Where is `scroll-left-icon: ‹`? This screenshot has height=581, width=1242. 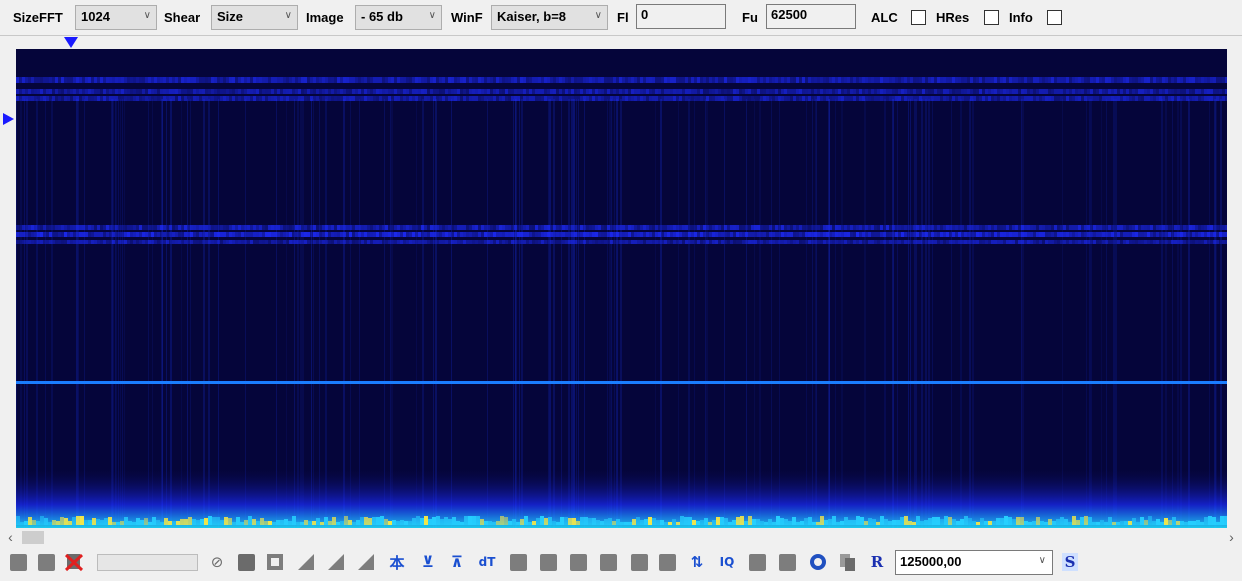
scroll-left-icon: ‹ is located at coordinates (10, 537).